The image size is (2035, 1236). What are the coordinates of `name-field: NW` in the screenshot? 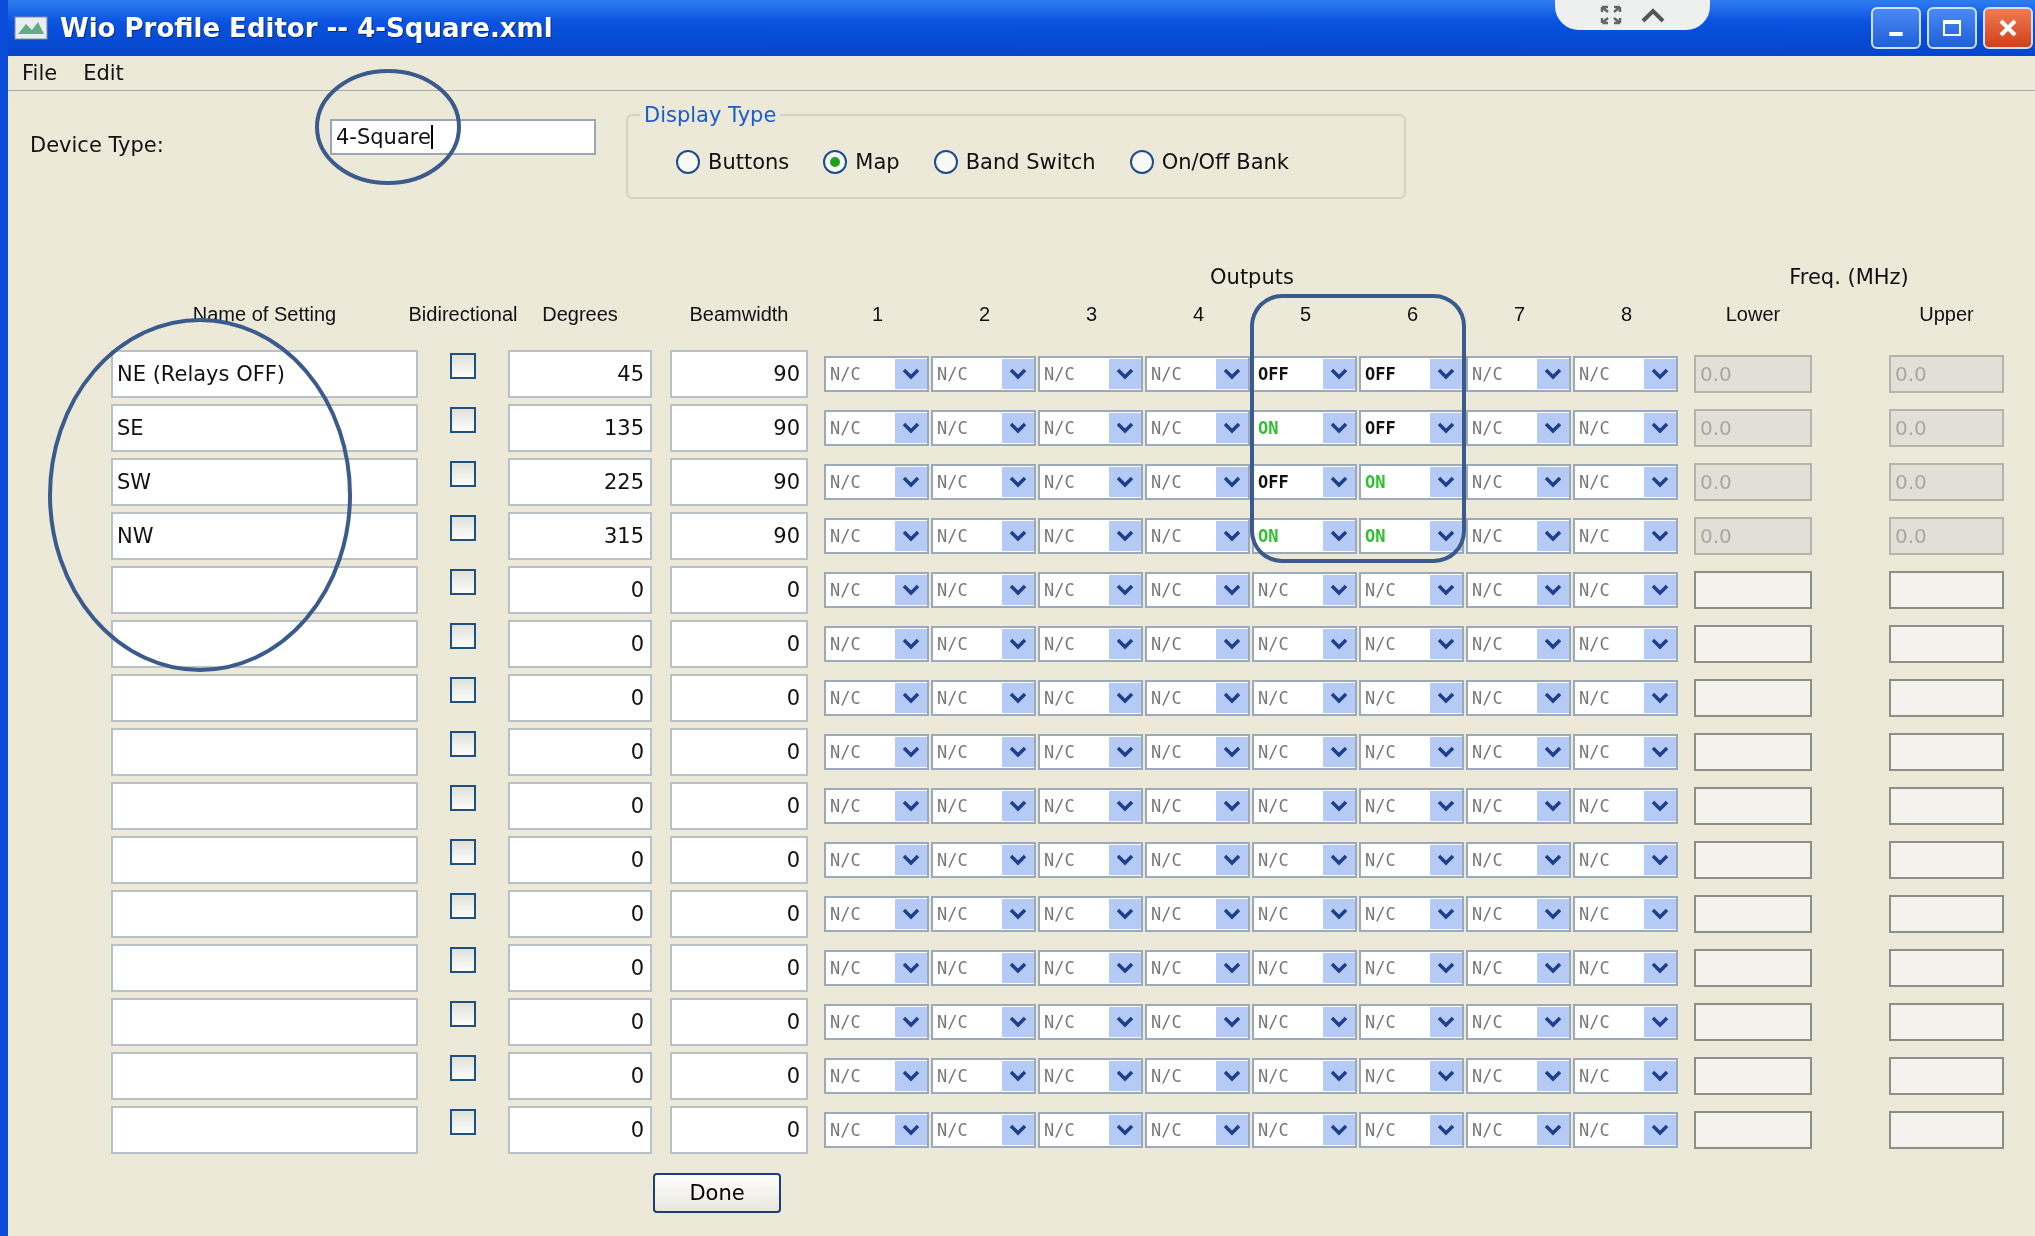 It's located at (264, 536).